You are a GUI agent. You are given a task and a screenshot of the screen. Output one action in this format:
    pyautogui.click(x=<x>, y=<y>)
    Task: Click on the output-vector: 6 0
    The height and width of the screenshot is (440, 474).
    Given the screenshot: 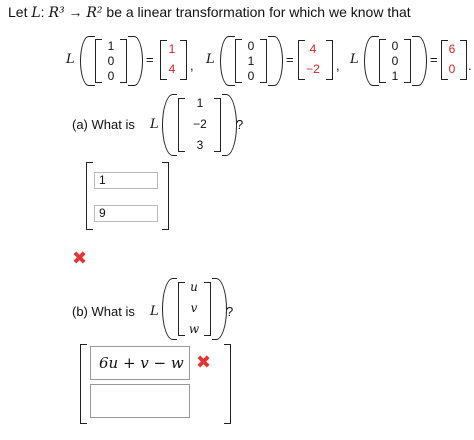 What is the action you would take?
    pyautogui.click(x=452, y=59)
    